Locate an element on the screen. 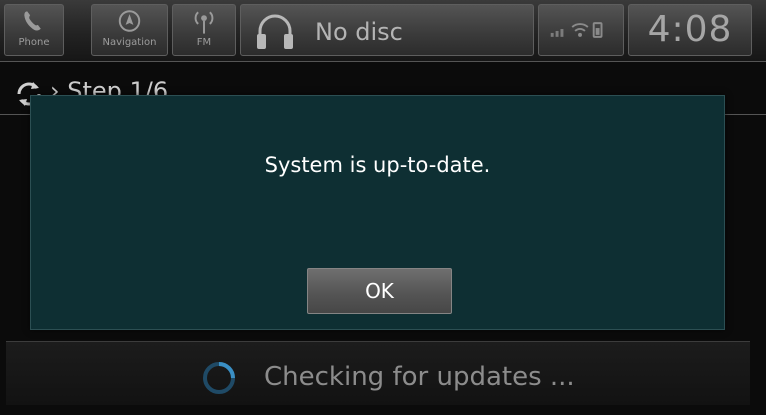 The width and height of the screenshot is (766, 415). status-indicators is located at coordinates (581, 30).